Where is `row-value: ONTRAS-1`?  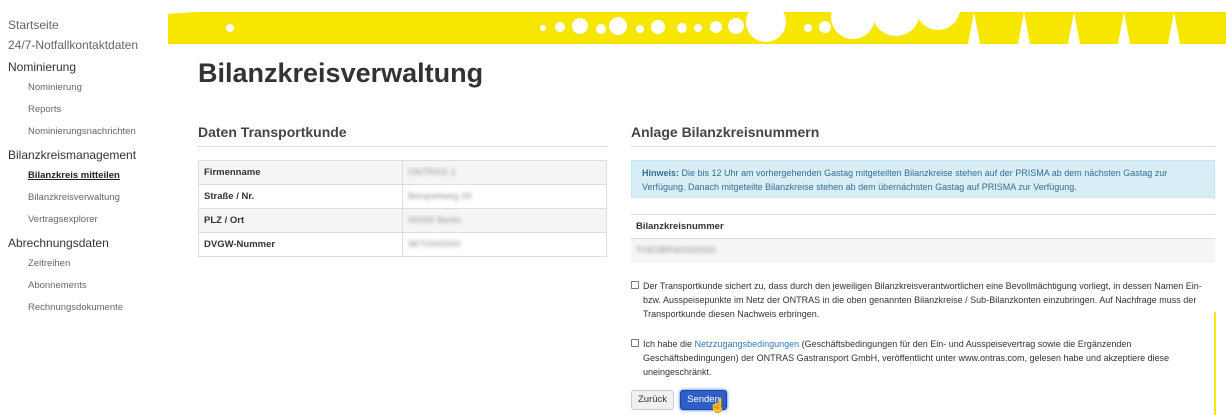 row-value: ONTRAS-1 is located at coordinates (504, 172).